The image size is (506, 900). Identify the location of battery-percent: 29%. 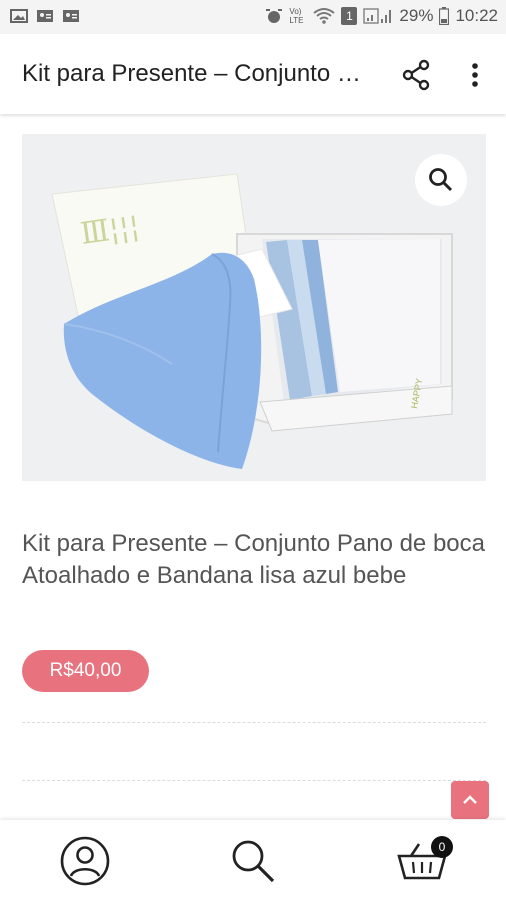
(416, 15).